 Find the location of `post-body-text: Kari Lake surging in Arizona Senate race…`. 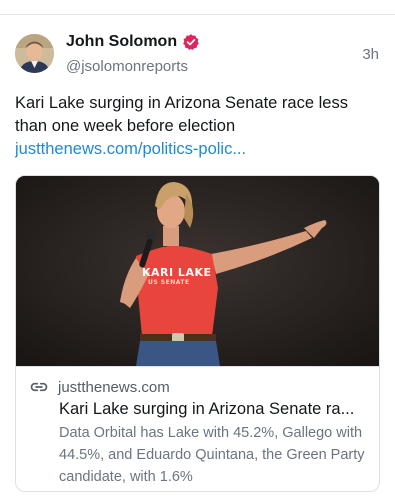

post-body-text: Kari Lake surging in Arizona Senate race… is located at coordinates (181, 114).